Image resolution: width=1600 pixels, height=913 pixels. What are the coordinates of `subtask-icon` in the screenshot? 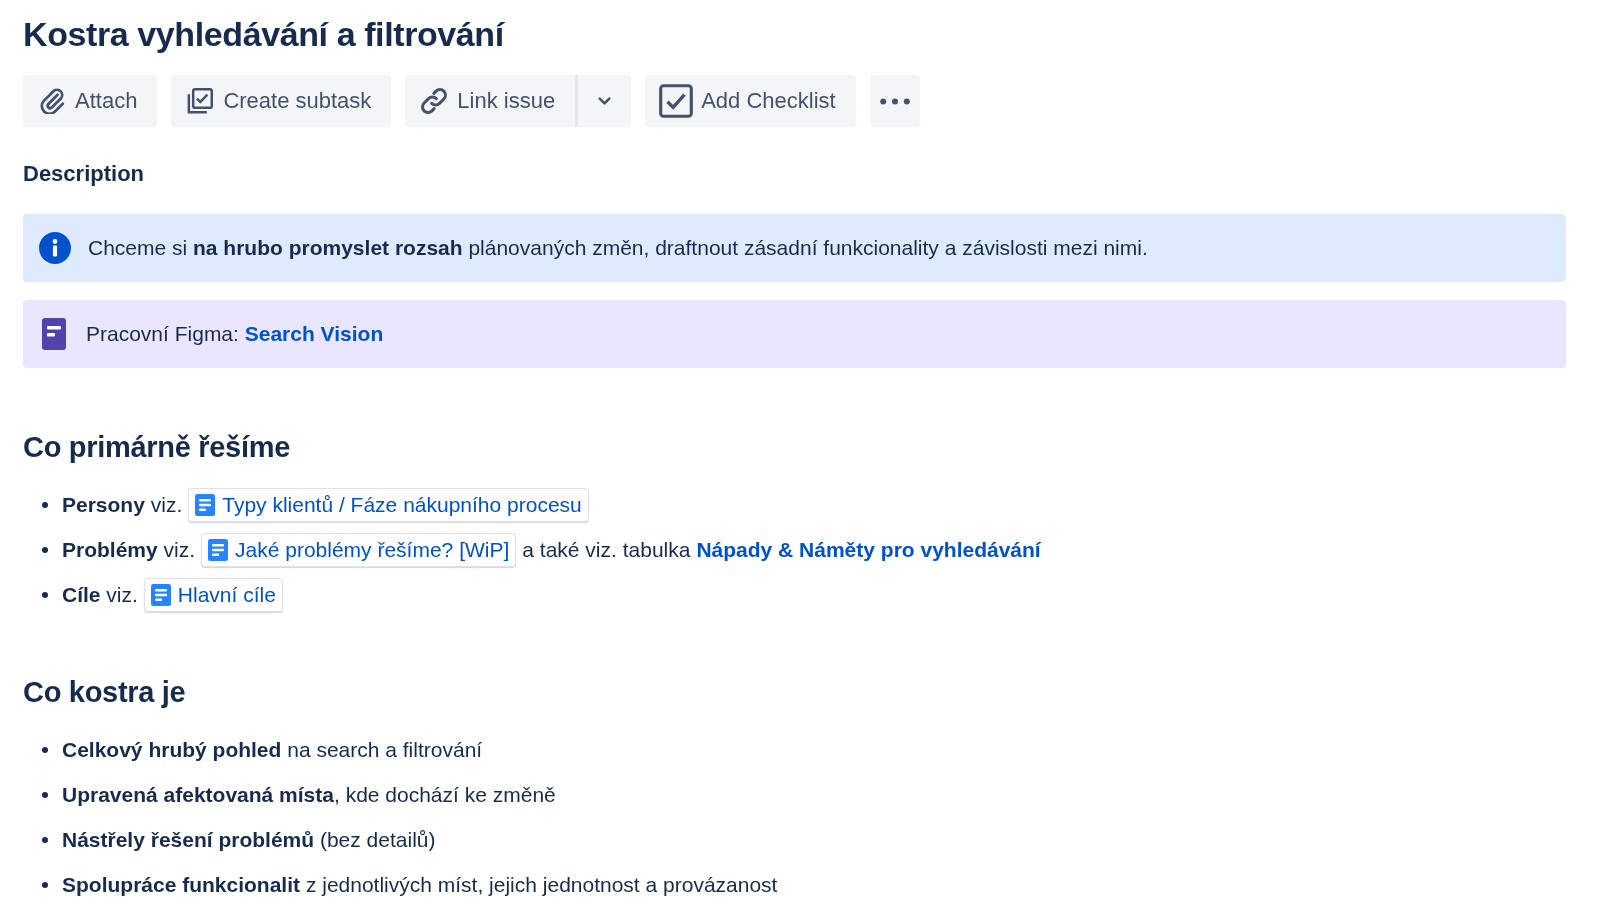 It's located at (200, 101).